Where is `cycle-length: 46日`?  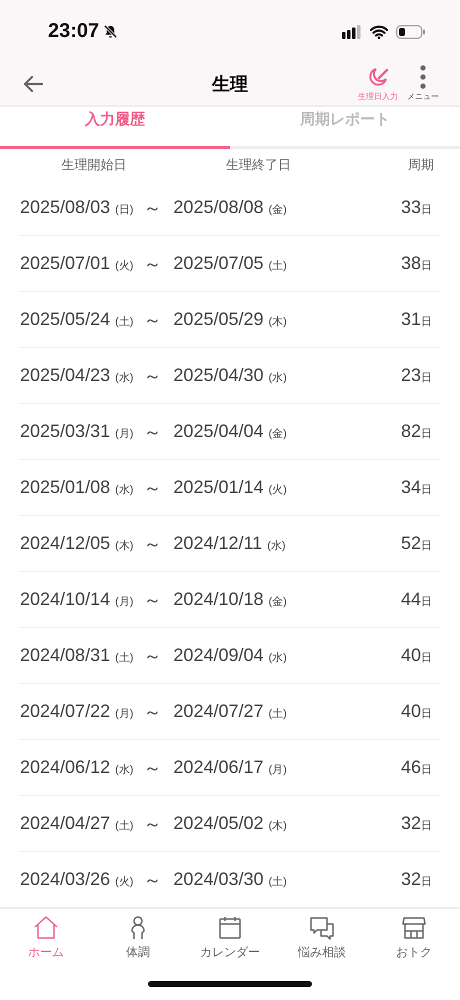
cycle-length: 46日 is located at coordinates (416, 767).